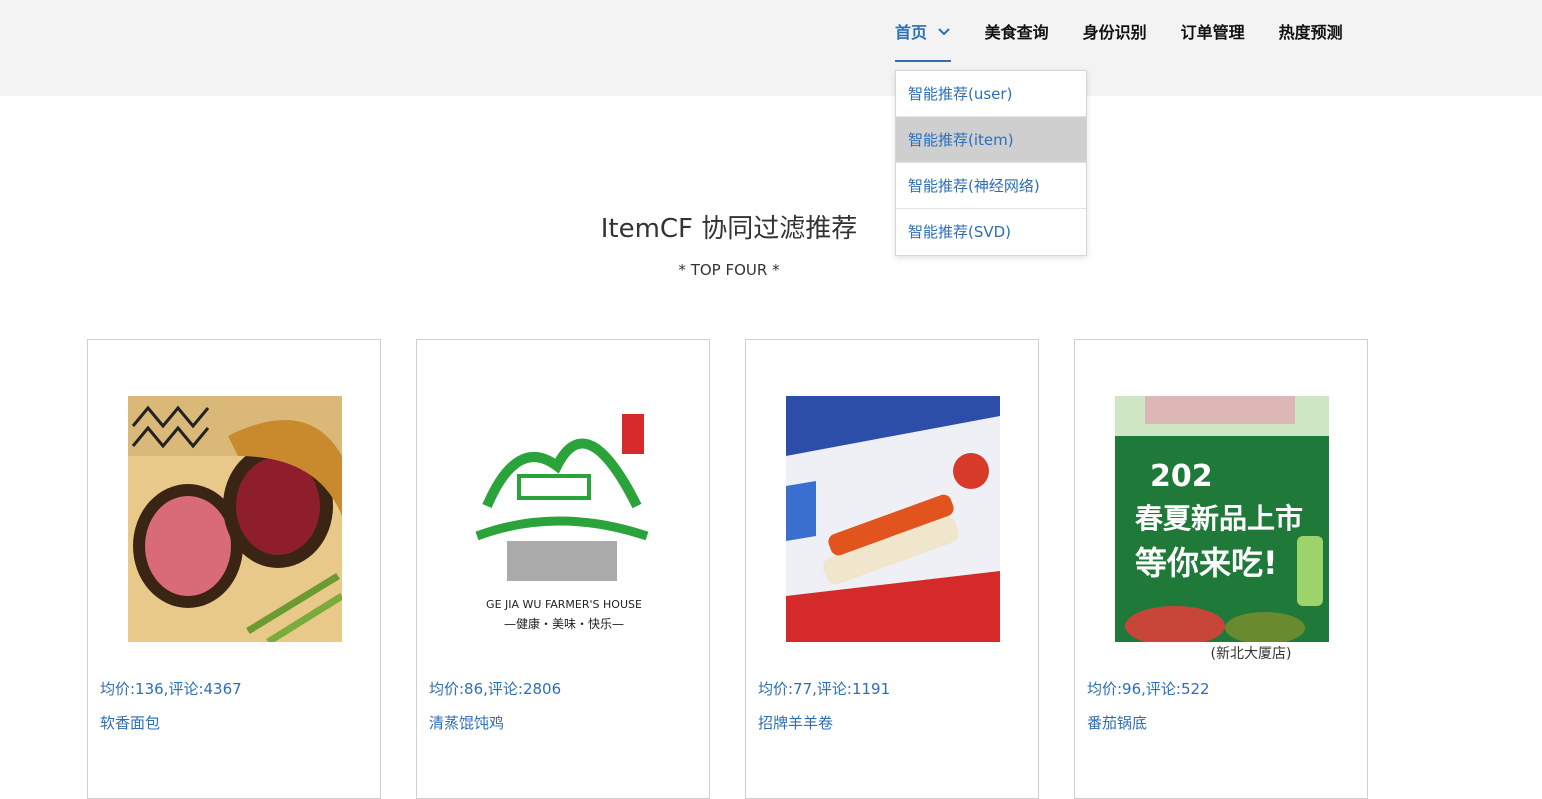 The height and width of the screenshot is (799, 1542). Describe the element at coordinates (795, 722) in the screenshot. I see `dish-link: 招牌羊羊卷` at that location.